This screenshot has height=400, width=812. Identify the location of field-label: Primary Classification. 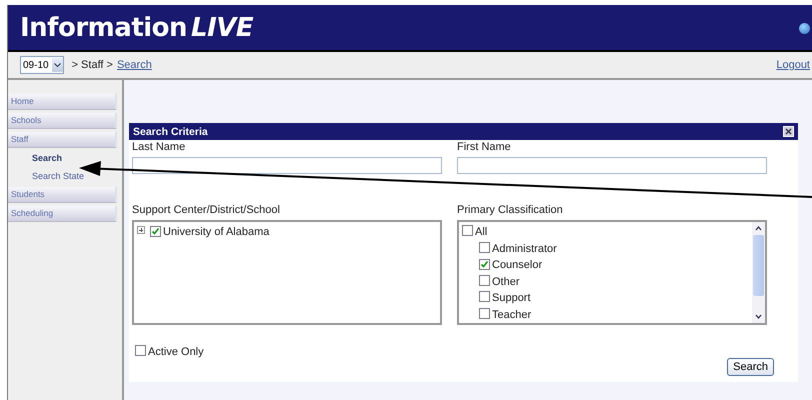
(510, 210).